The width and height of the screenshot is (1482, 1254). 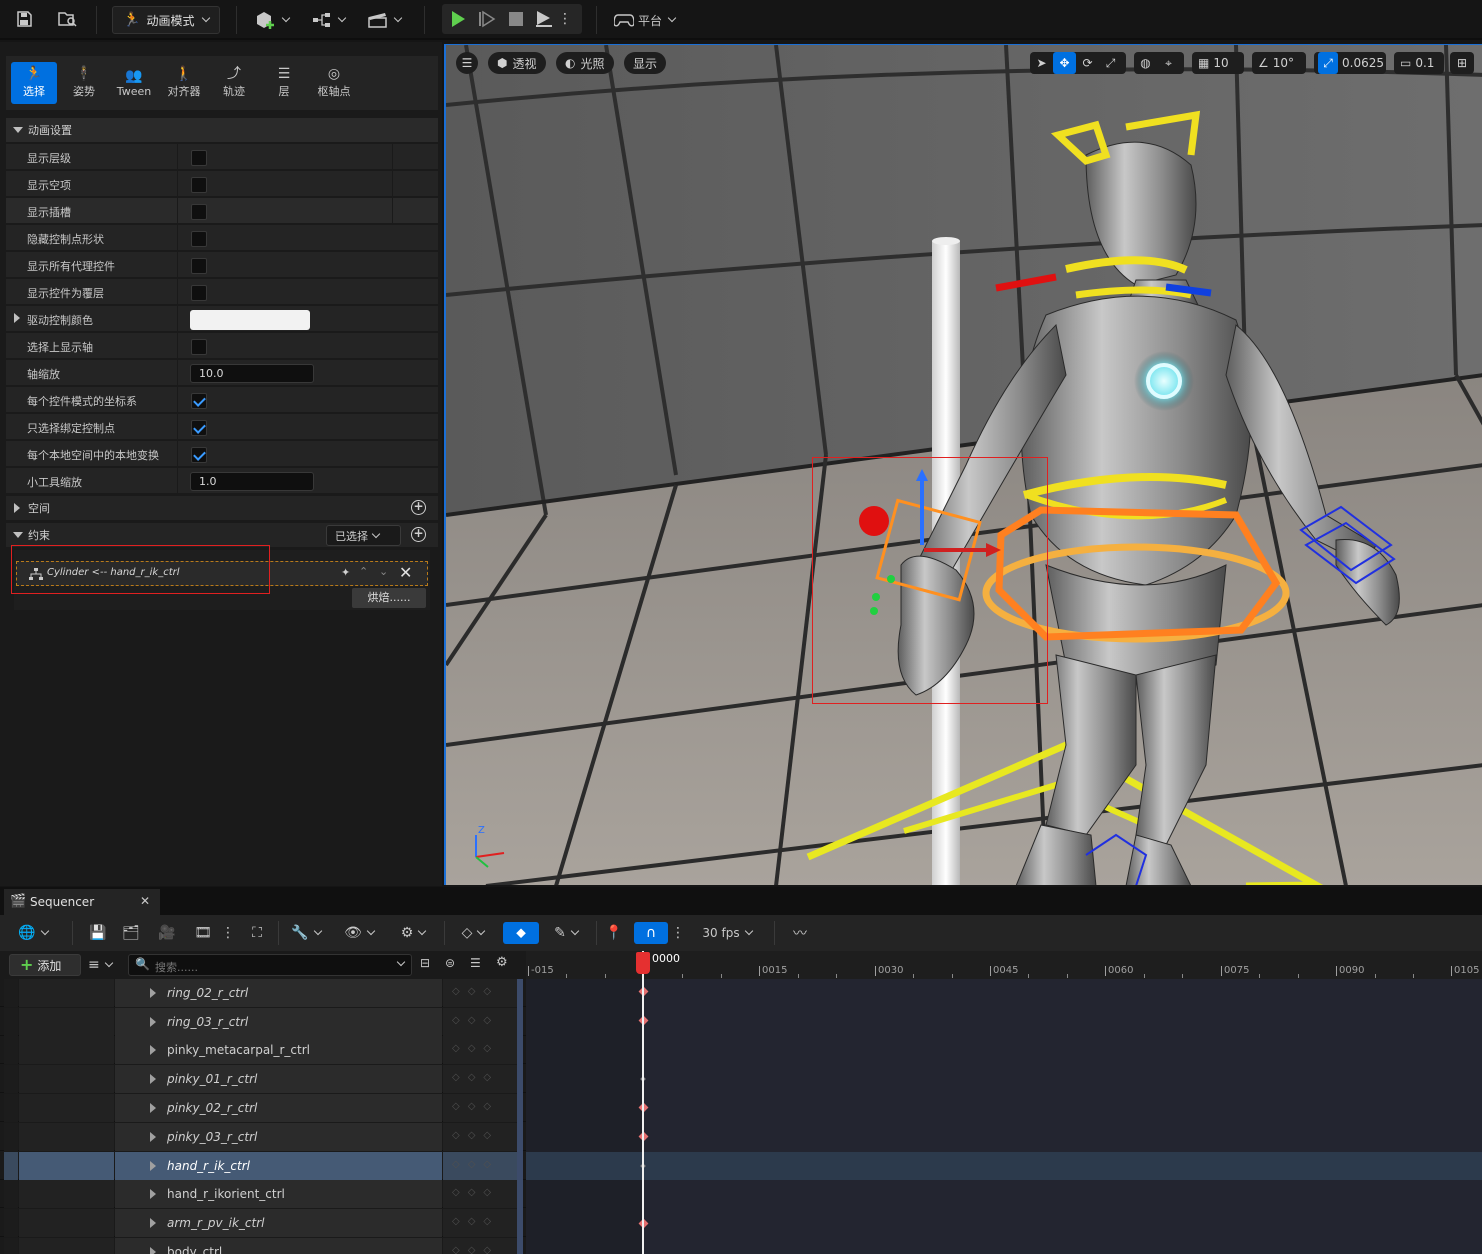 I want to click on world-dropdown: 🌐, so click(x=33, y=933).